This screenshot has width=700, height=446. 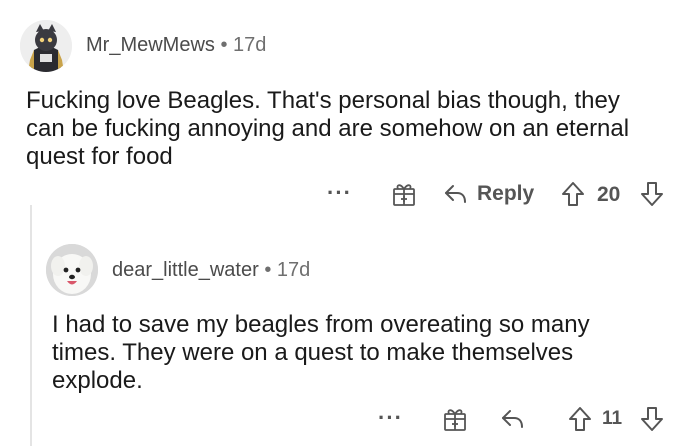 I want to click on reply-label: Reply, so click(x=506, y=193).